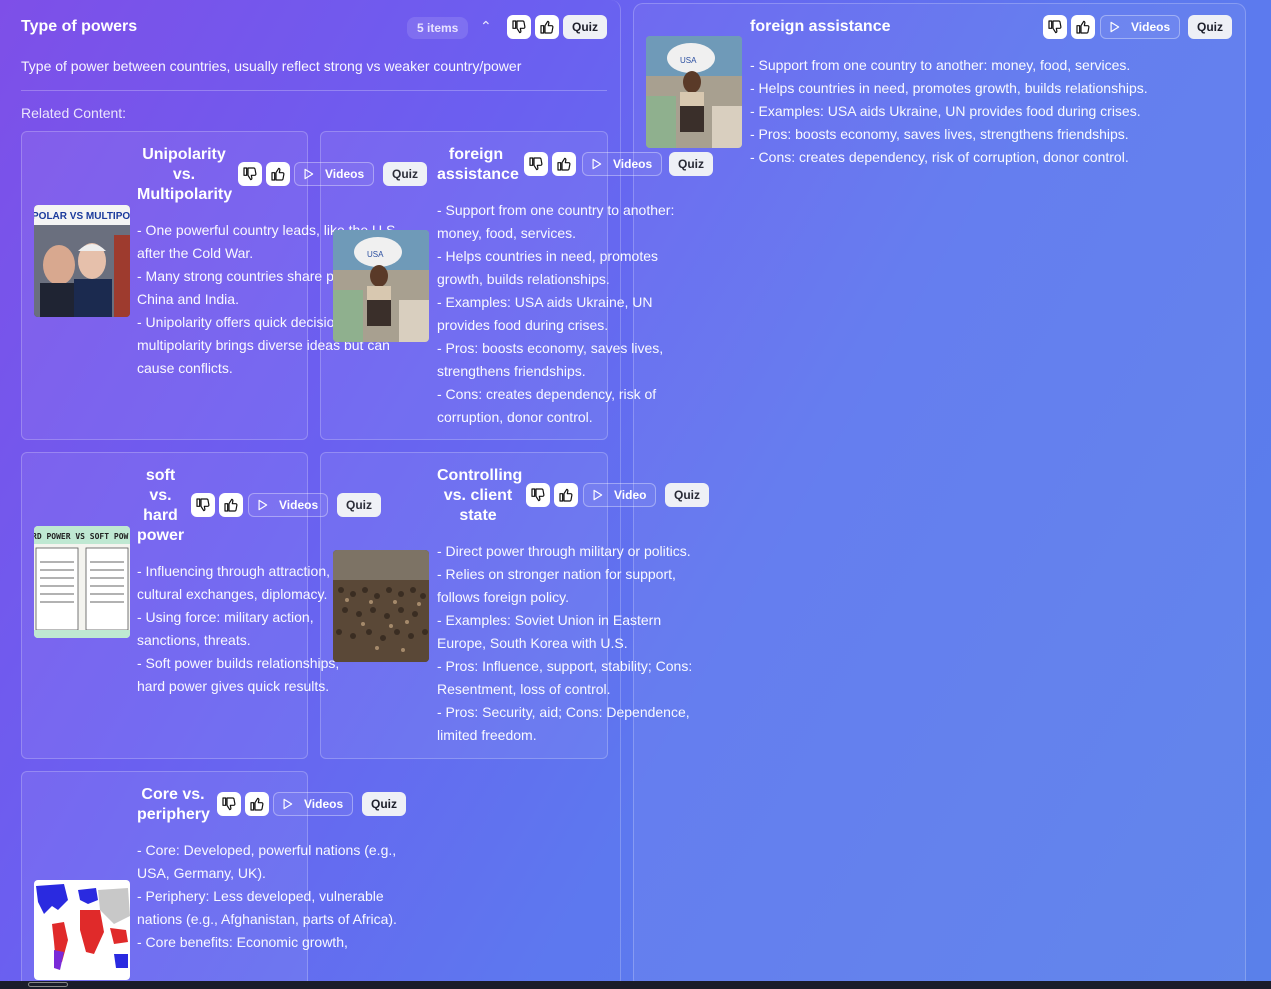  Describe the element at coordinates (314, 90) in the screenshot. I see `divider` at that location.